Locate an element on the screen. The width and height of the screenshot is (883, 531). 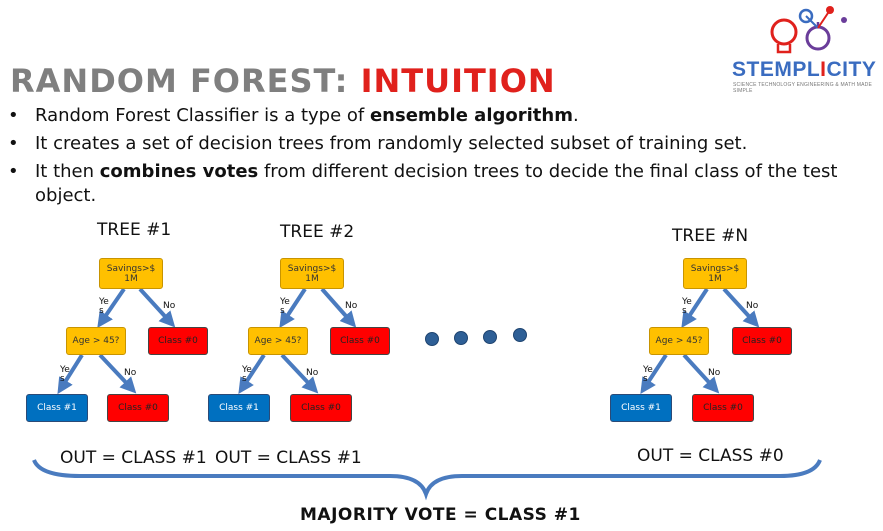
tree-n-age-node: Age > 45? is located at coordinates (679, 341).